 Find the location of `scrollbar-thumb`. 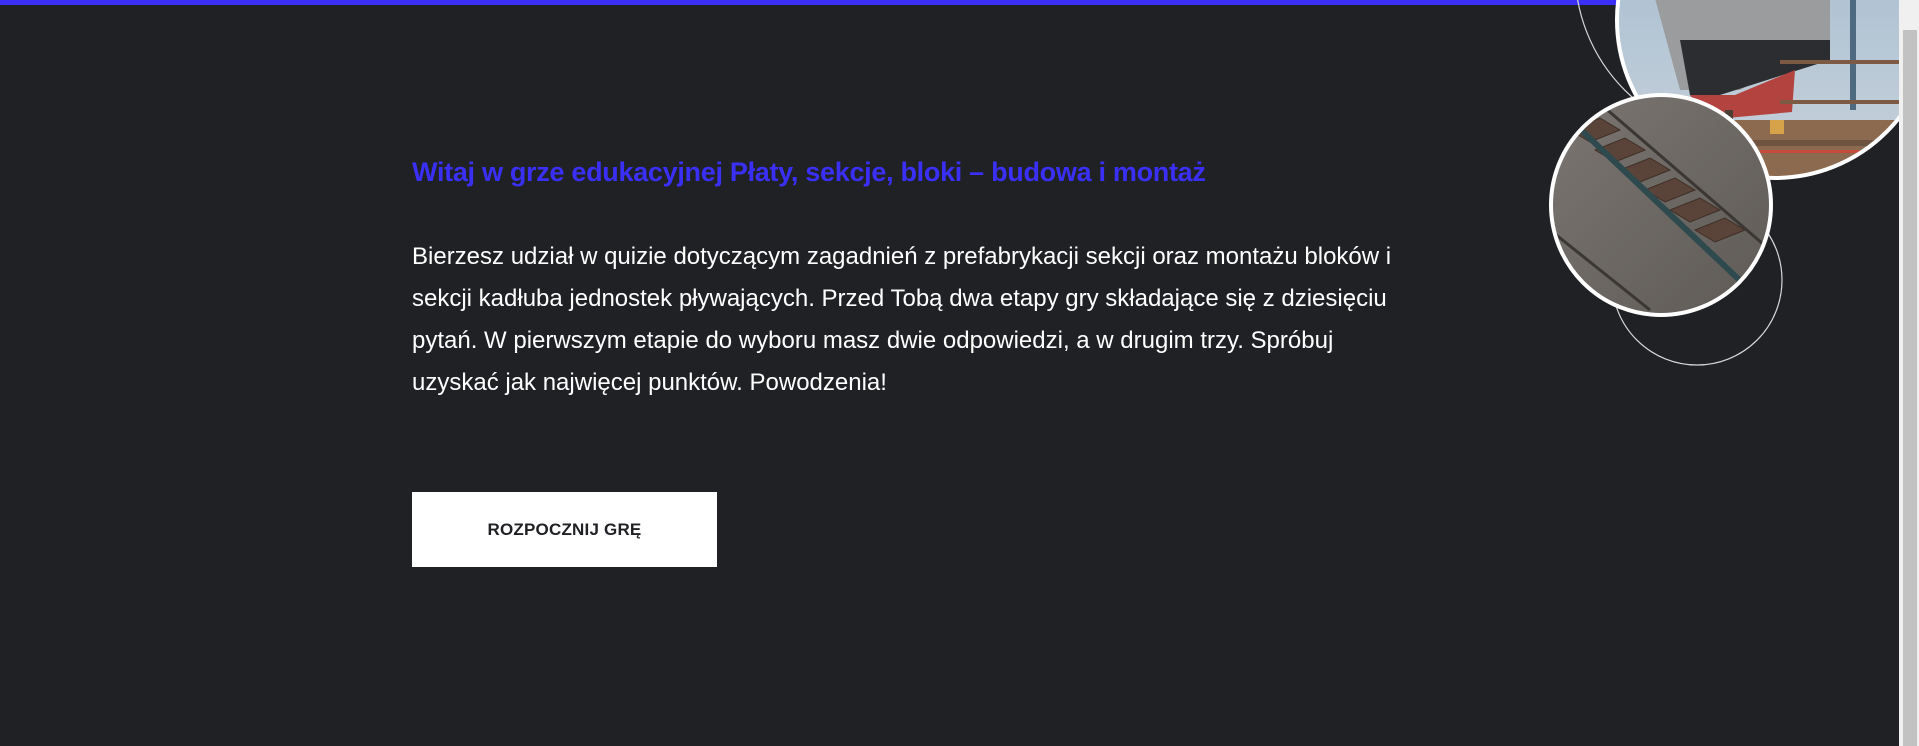

scrollbar-thumb is located at coordinates (1910, 388).